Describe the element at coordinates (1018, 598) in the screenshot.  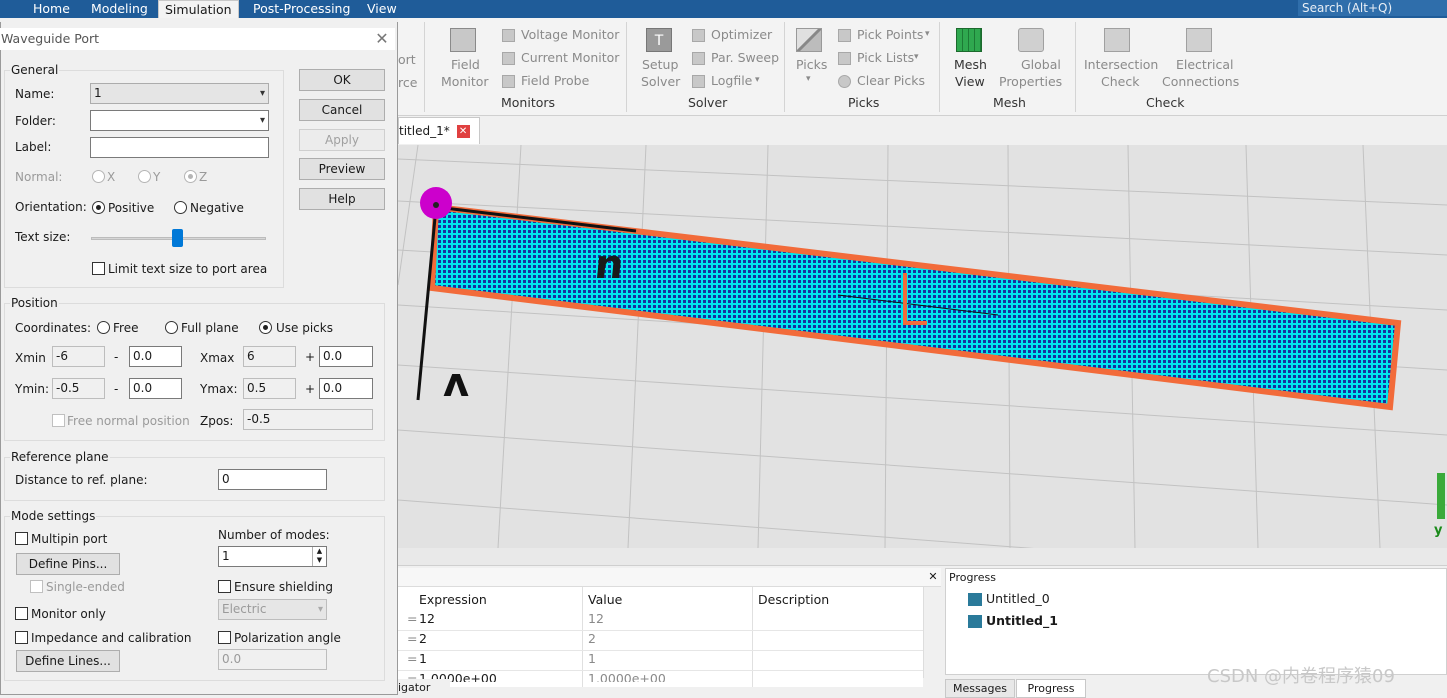
I see `progress-item: Untitled_0` at that location.